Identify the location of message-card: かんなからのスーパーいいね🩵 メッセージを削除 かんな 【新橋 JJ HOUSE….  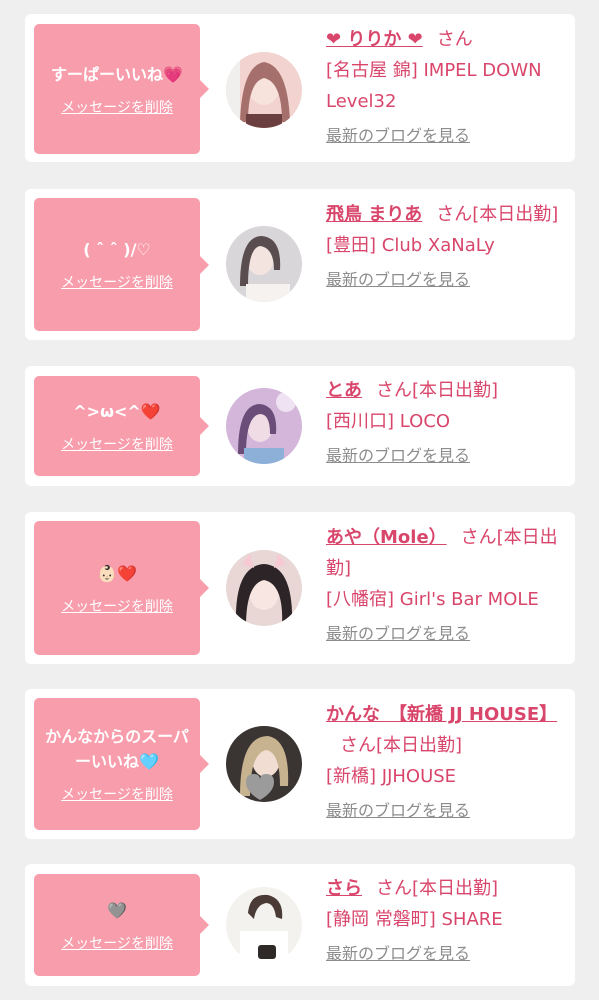
(300, 764).